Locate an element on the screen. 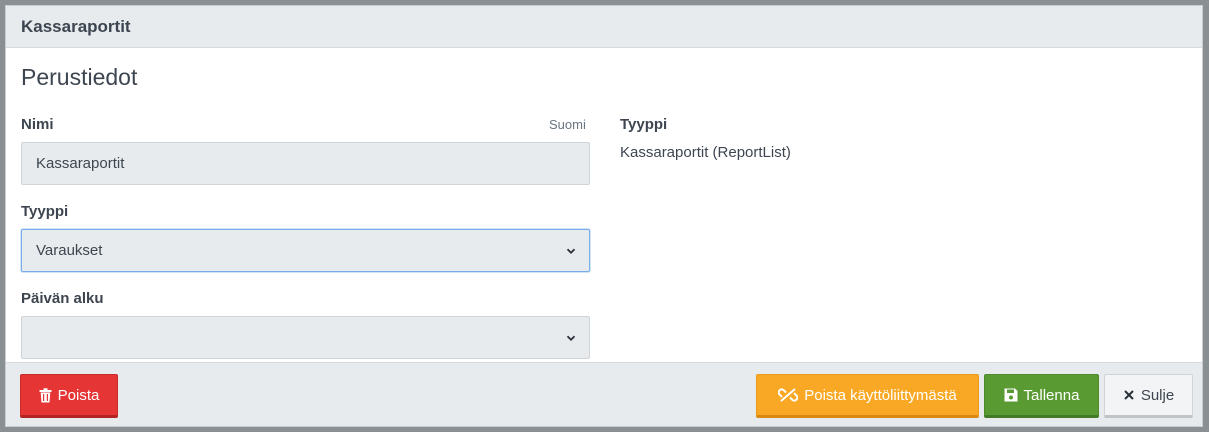 The width and height of the screenshot is (1209, 432). name-field: Kassaraportit is located at coordinates (305, 163).